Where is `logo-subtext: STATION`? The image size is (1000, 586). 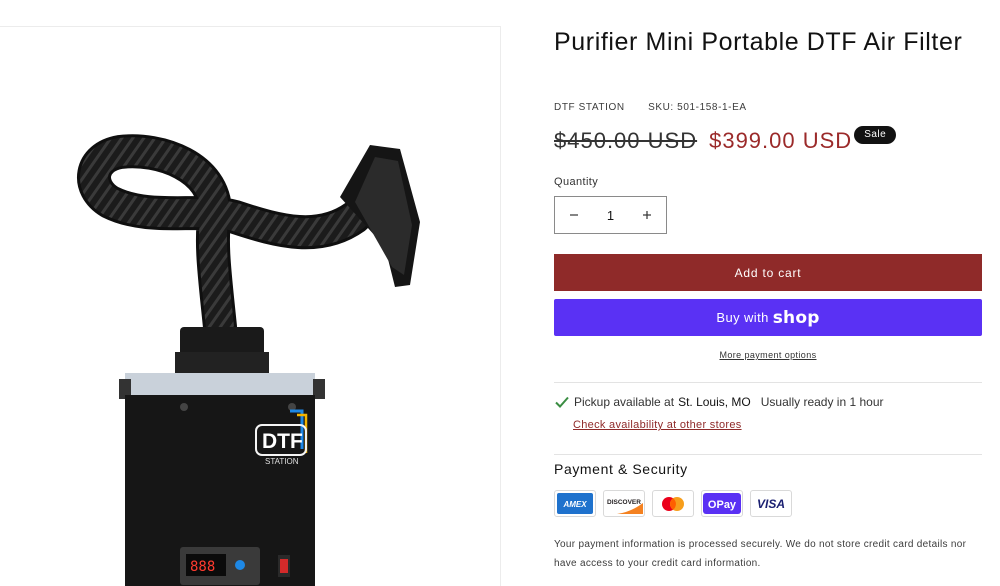 logo-subtext: STATION is located at coordinates (282, 461).